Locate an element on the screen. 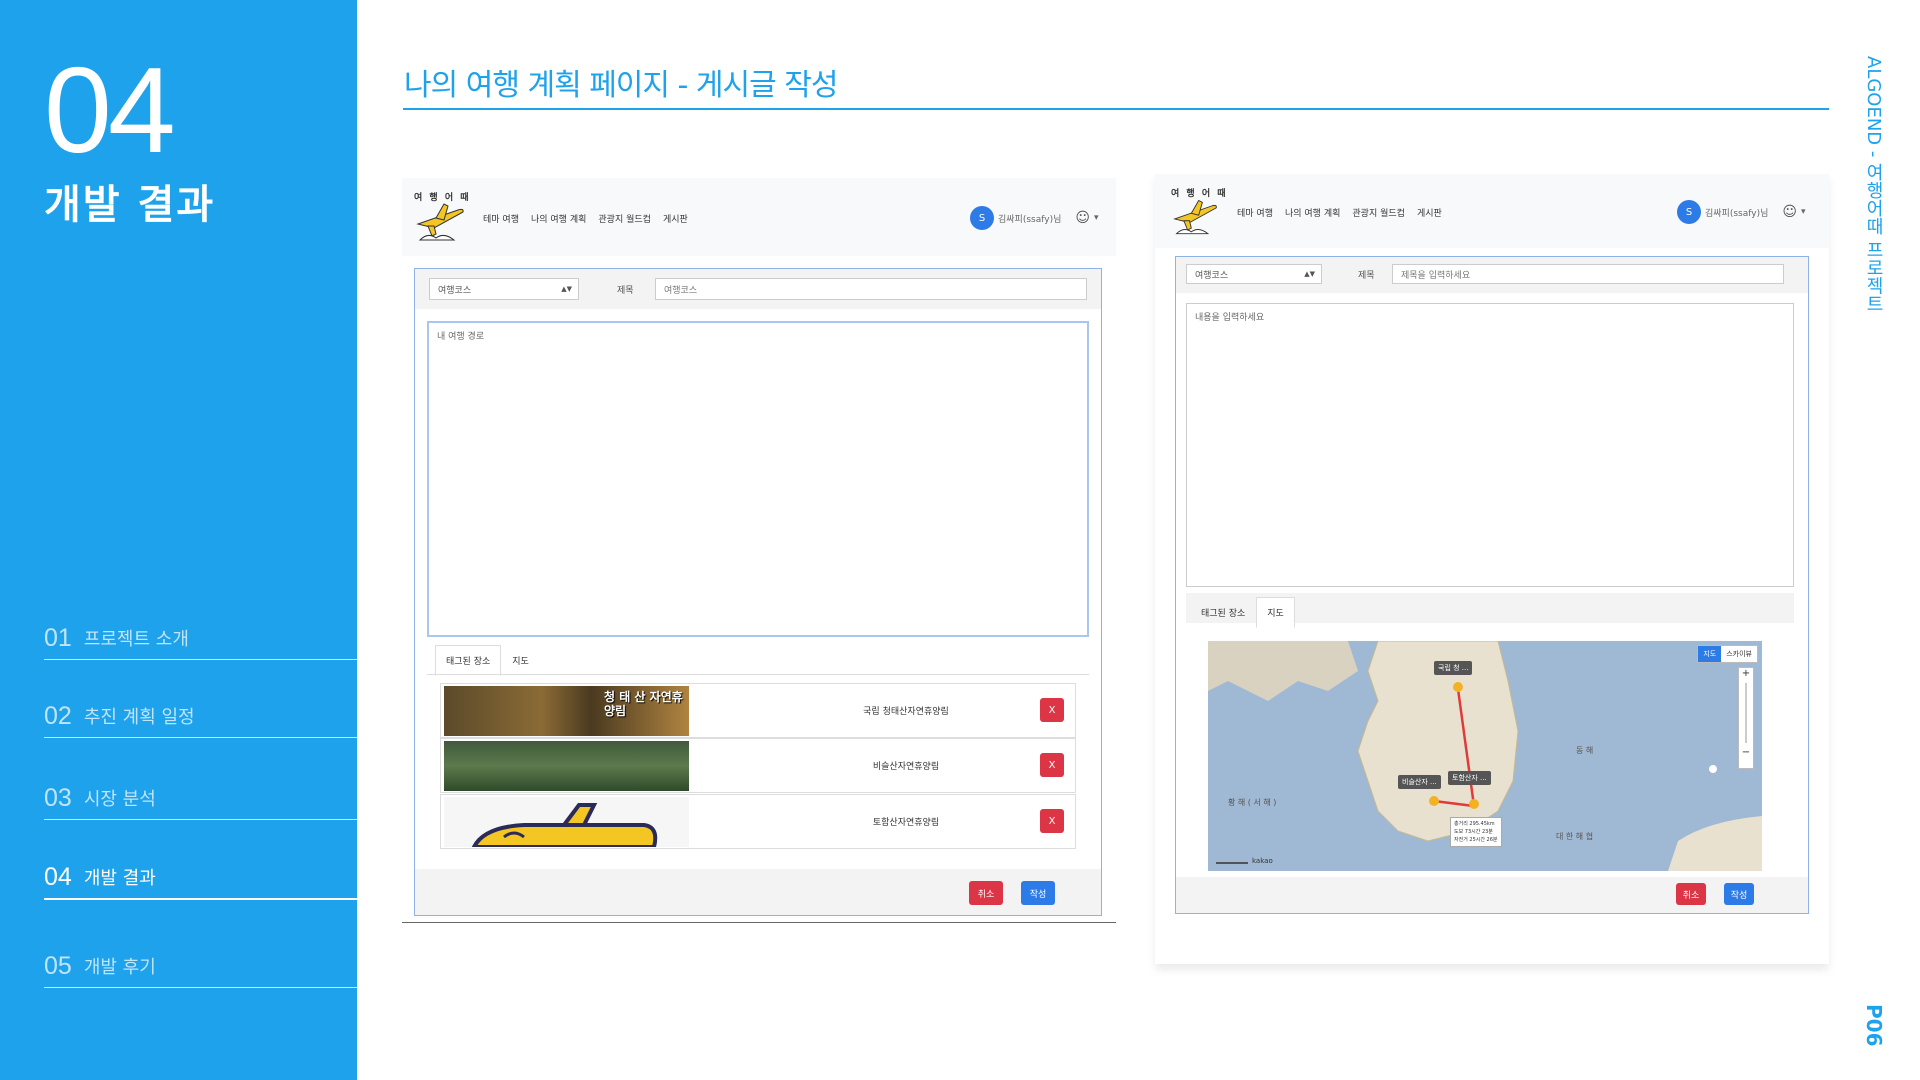  title-input-value: 여행코스 is located at coordinates (681, 290).